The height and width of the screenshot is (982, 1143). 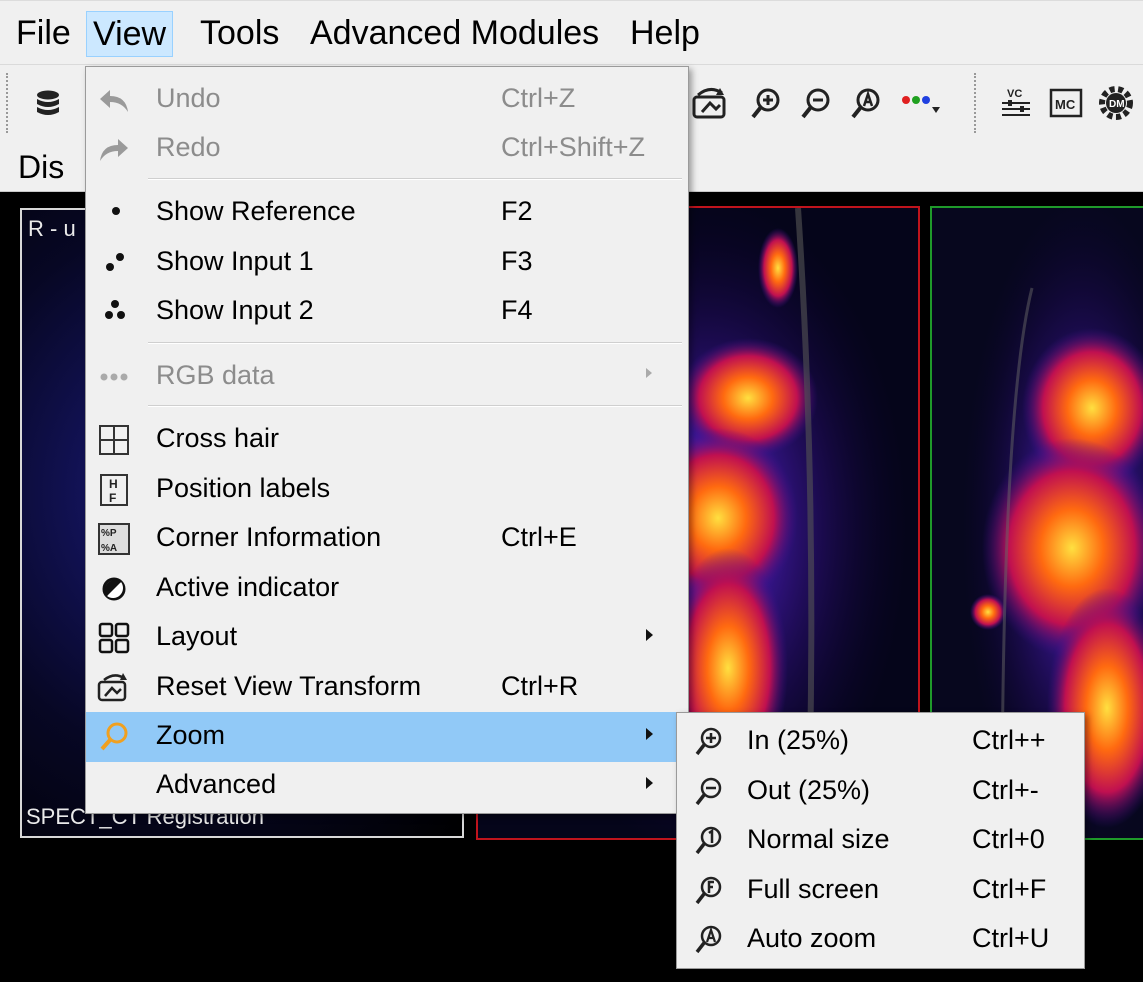 What do you see at coordinates (289, 686) in the screenshot?
I see `menu-item-label: Reset View Transform` at bounding box center [289, 686].